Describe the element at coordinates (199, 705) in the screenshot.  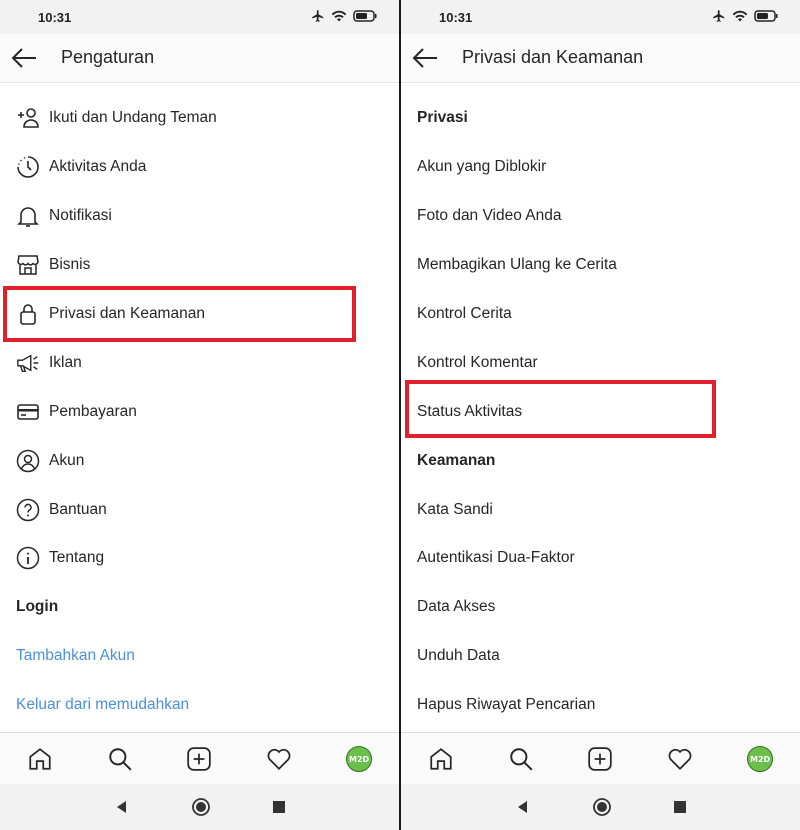
I see `logout-link: Keluar dari memudahkan` at that location.